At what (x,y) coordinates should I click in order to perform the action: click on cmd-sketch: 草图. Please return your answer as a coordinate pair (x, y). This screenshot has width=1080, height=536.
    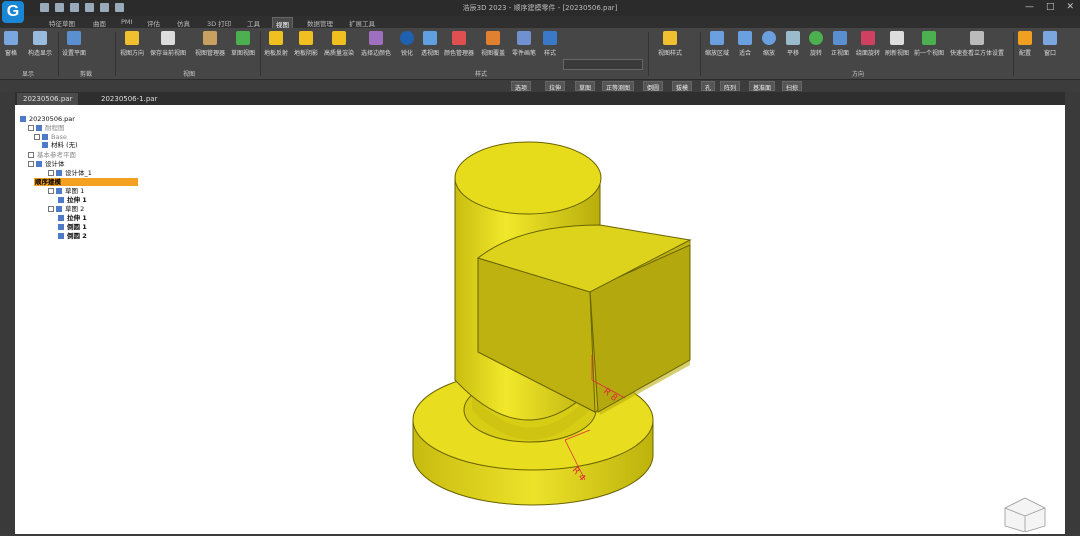
    Looking at the image, I should click on (585, 86).